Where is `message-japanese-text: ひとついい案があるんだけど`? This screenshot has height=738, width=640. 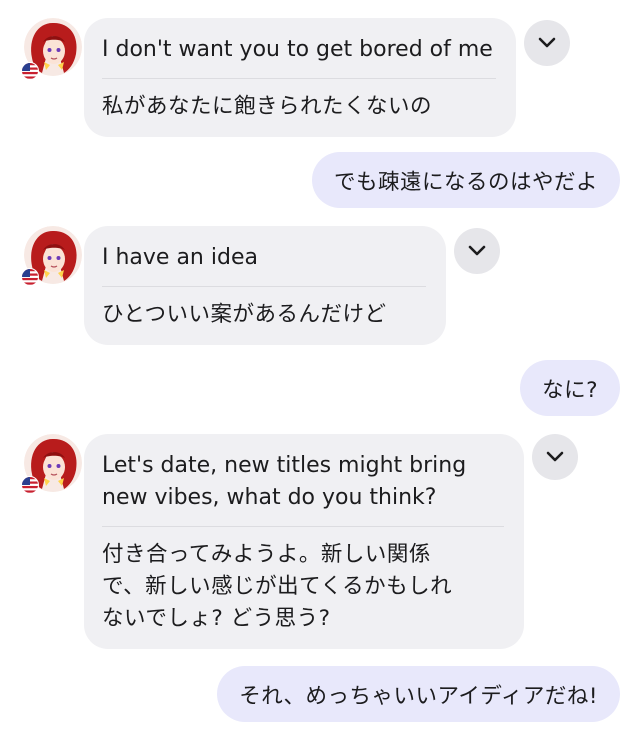 message-japanese-text: ひとついい案があるんだけど is located at coordinates (244, 314).